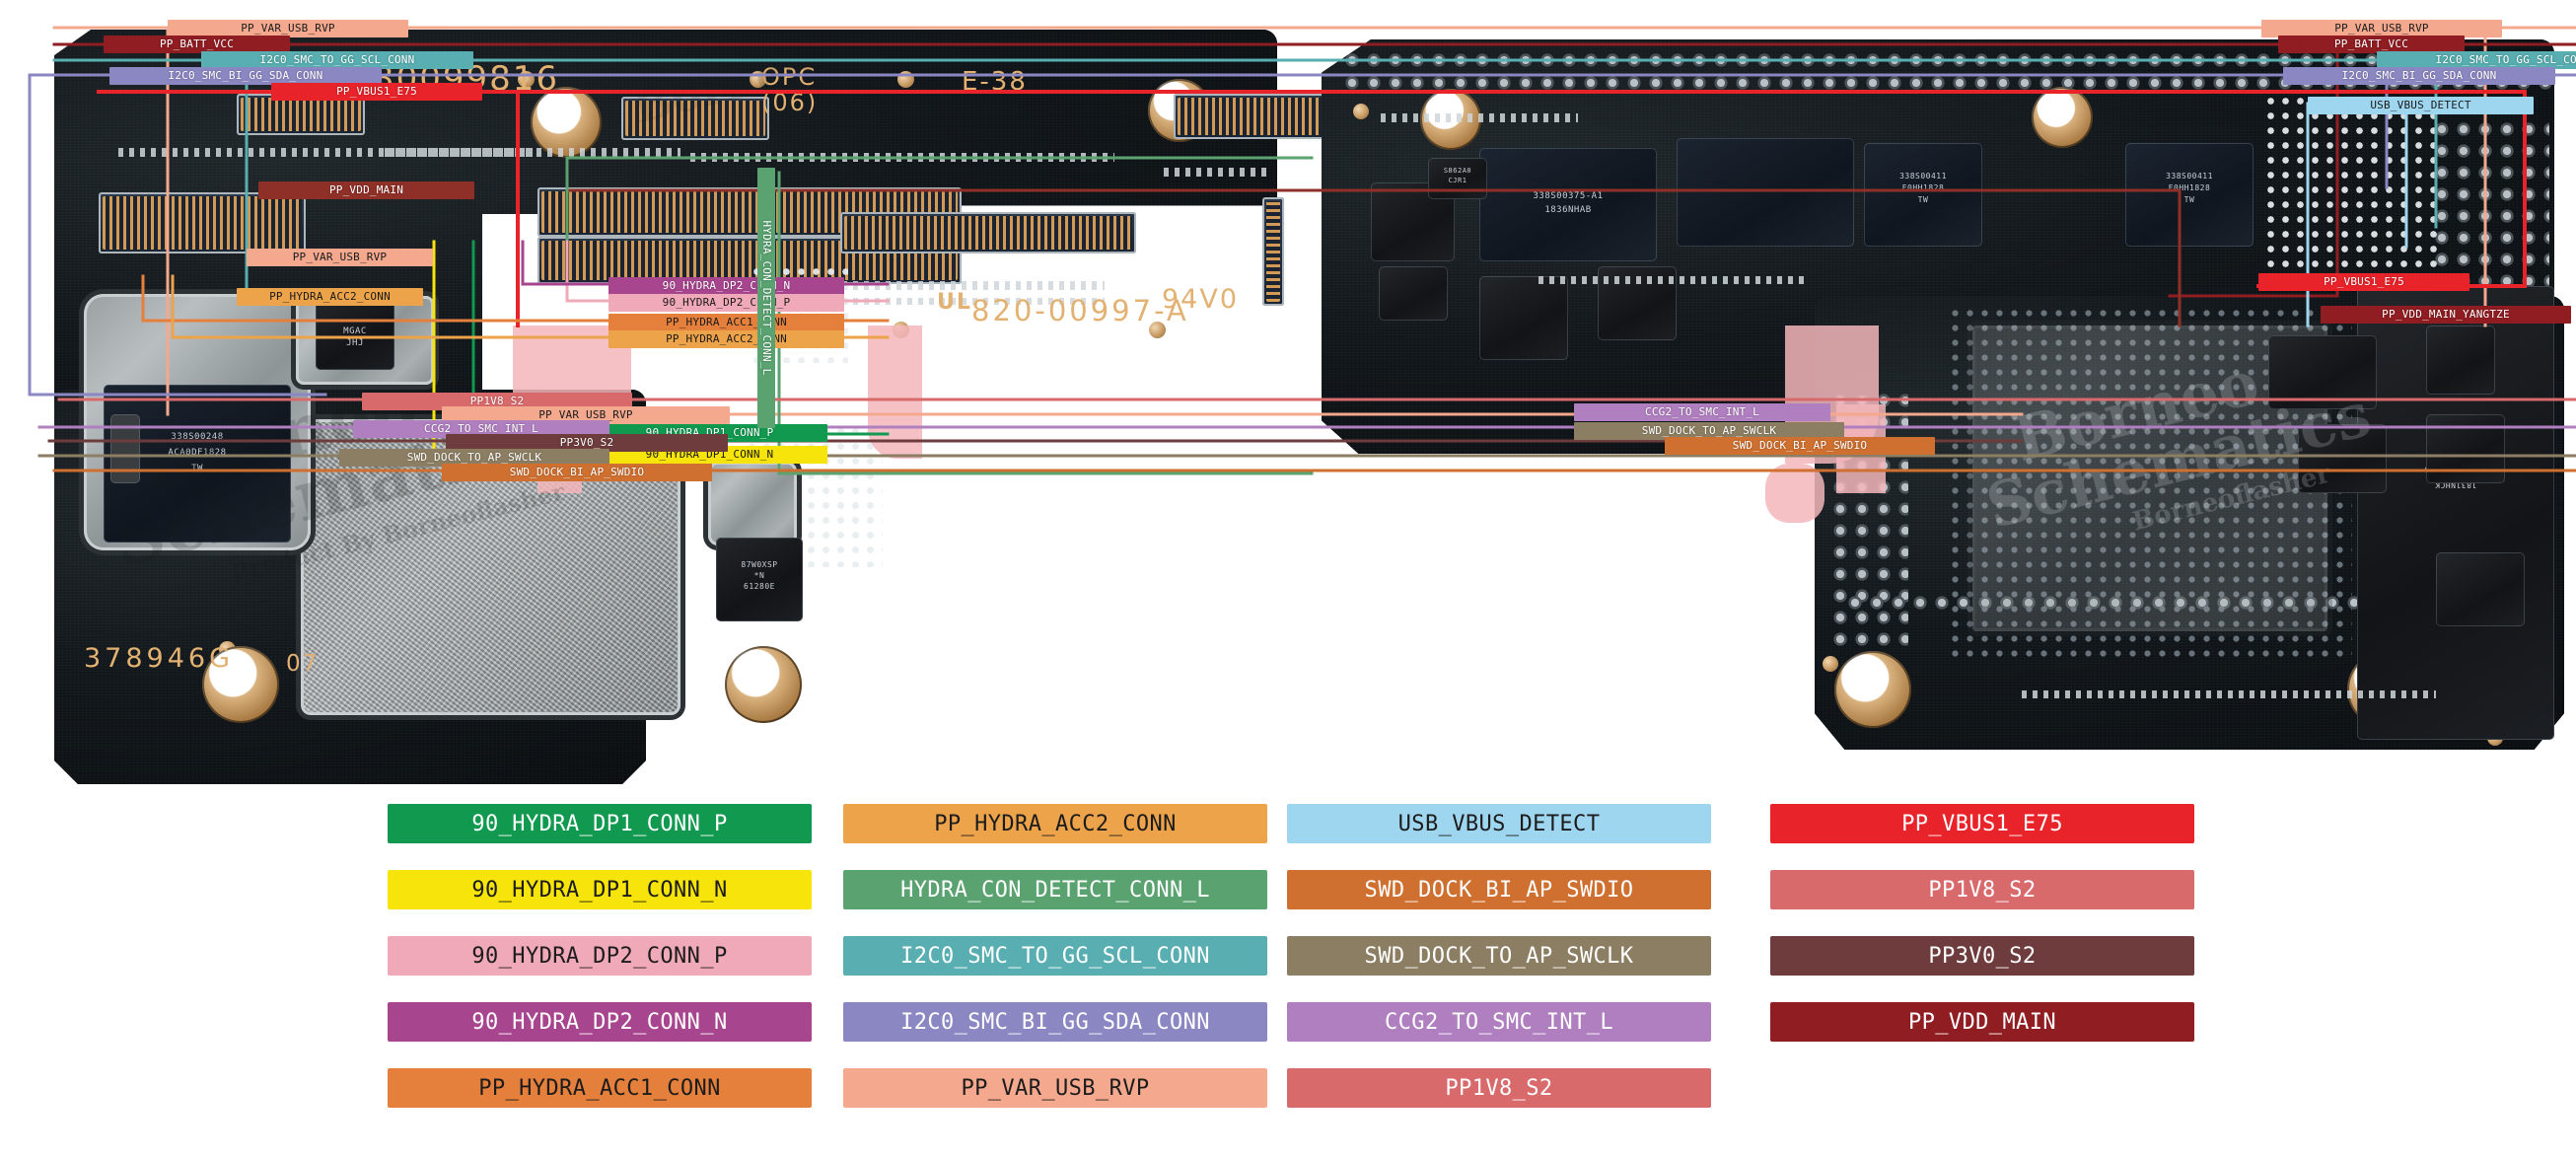 This screenshot has width=2576, height=1159. Describe the element at coordinates (2421, 105) in the screenshot. I see `trace-label: USB_VBUS_DETECT` at that location.